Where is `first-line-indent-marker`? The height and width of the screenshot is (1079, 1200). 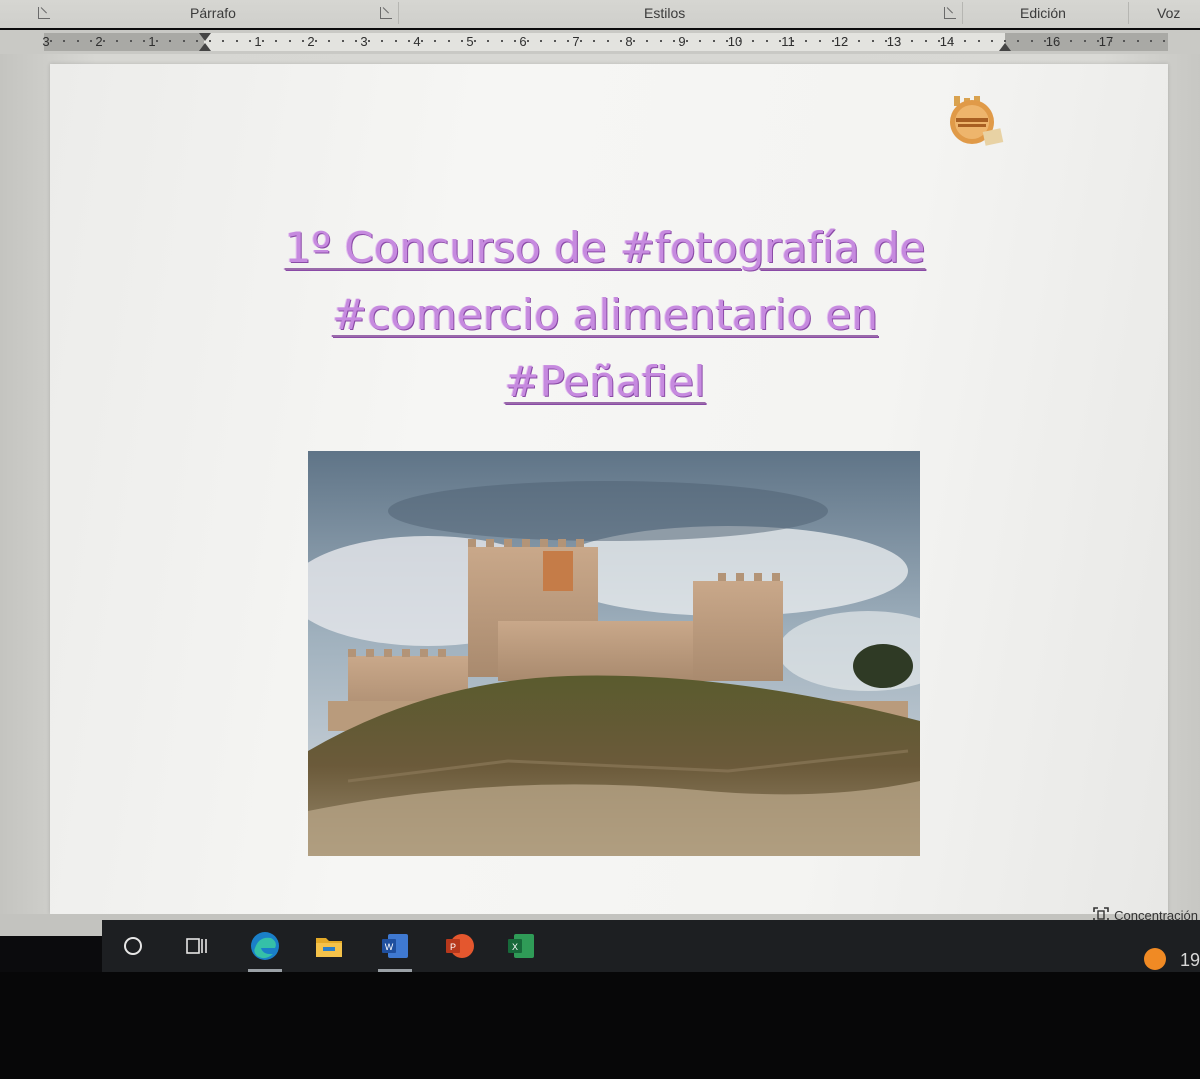
first-line-indent-marker is located at coordinates (205, 37).